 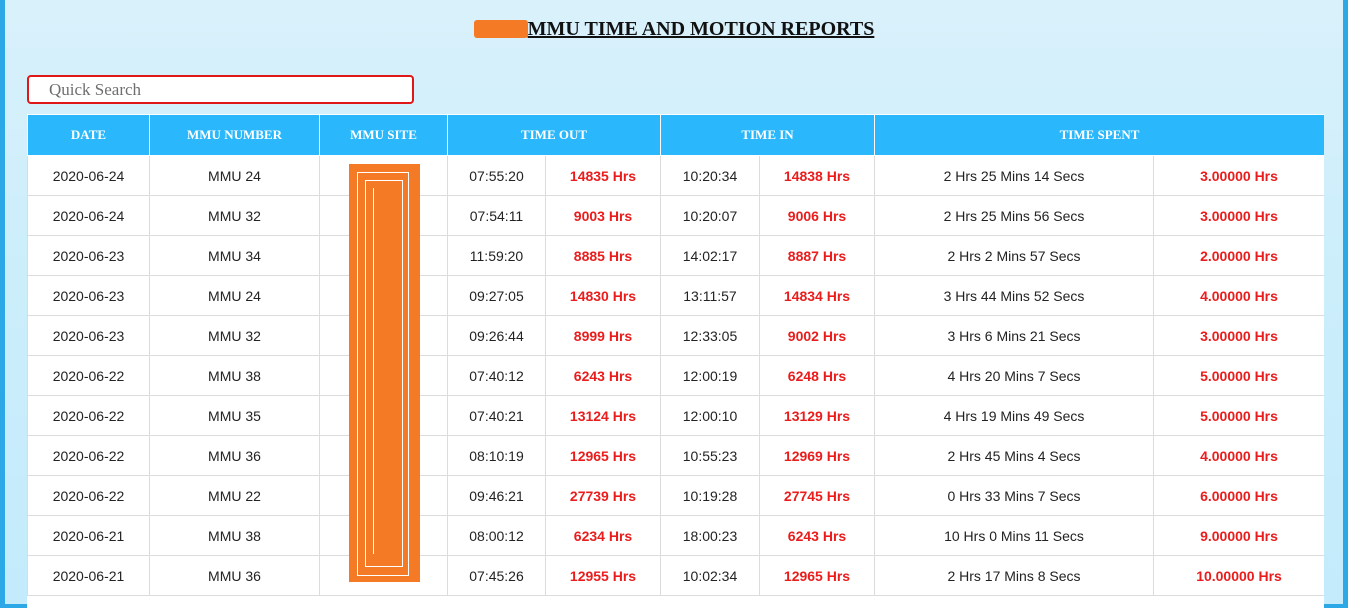 I want to click on cell-time-in: 10:20:34, so click(x=710, y=175).